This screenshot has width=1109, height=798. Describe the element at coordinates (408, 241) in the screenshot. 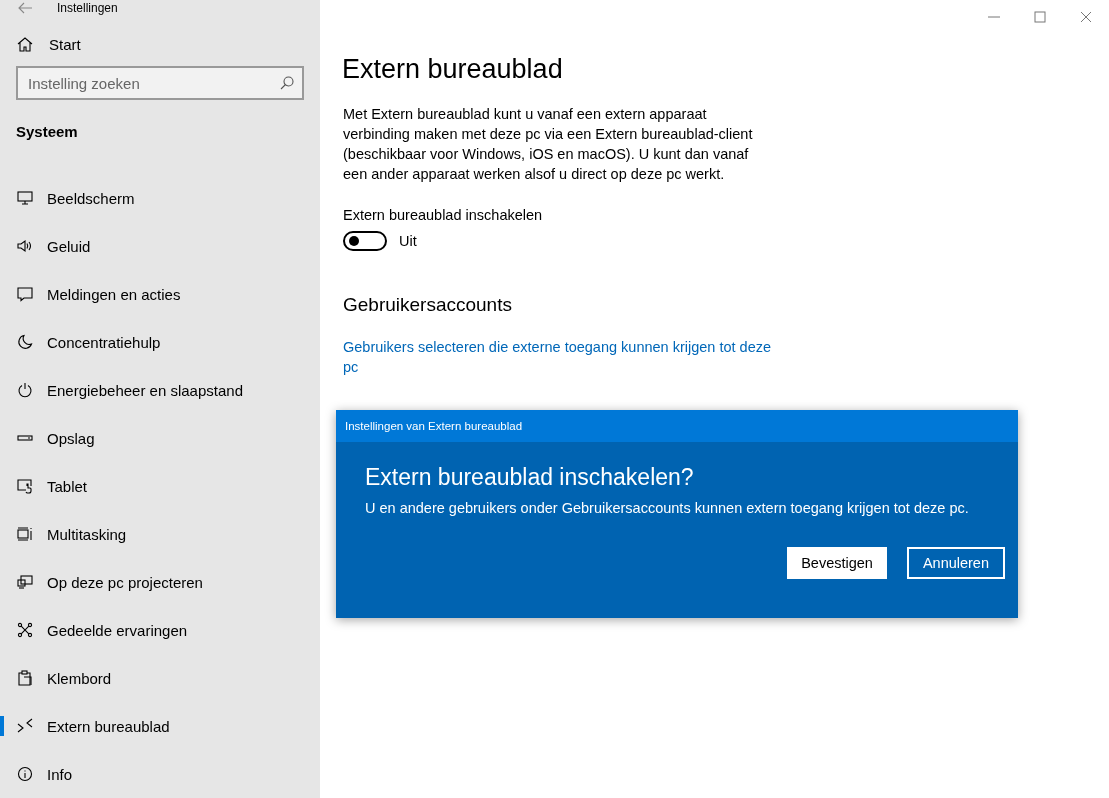

I see `toggle-state-text: Uit` at that location.